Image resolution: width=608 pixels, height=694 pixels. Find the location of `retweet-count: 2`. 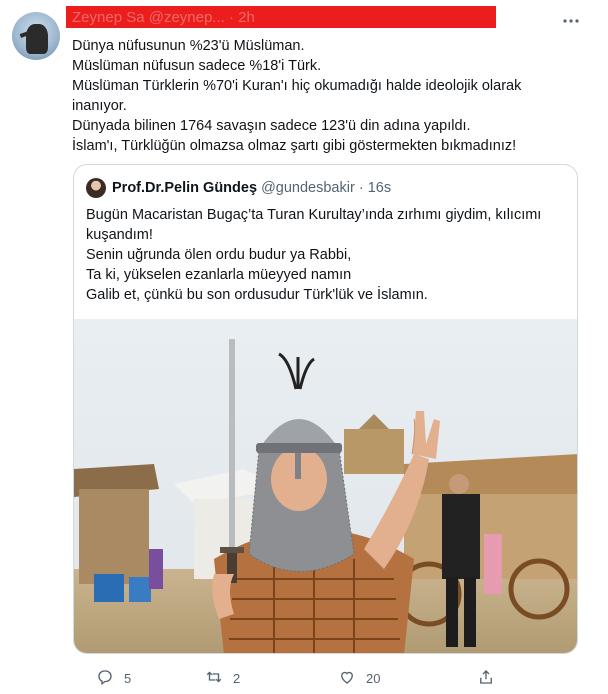

retweet-count: 2 is located at coordinates (237, 678).